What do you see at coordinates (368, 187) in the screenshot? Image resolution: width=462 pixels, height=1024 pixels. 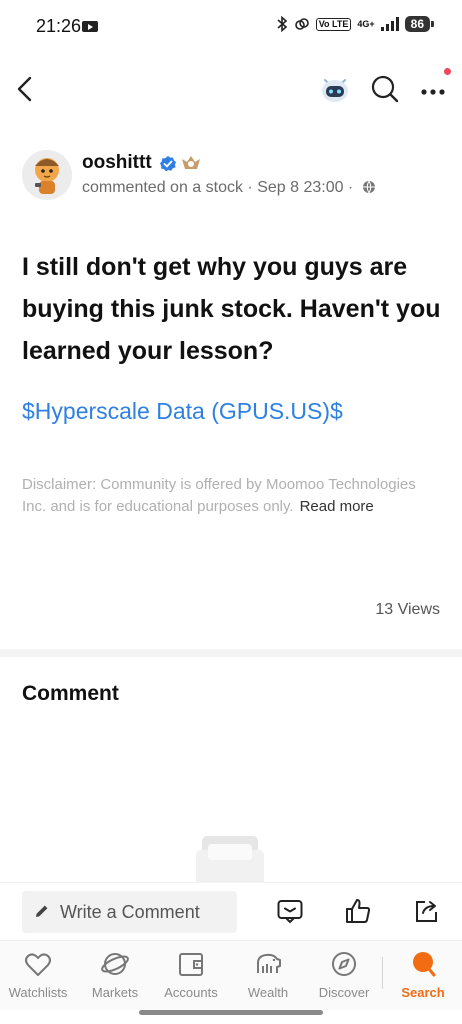 I see `globe-icon` at bounding box center [368, 187].